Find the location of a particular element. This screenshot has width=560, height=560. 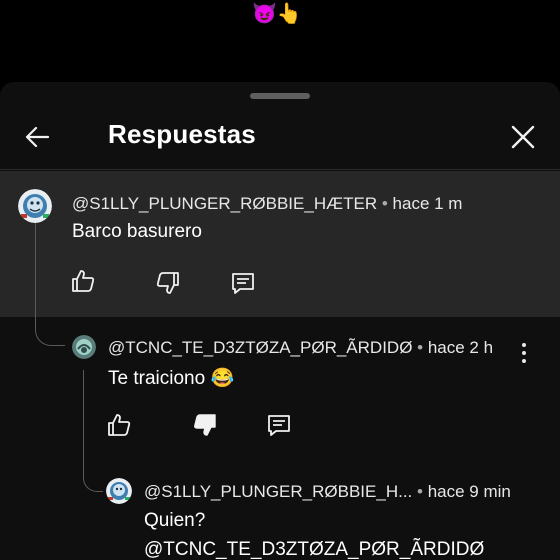

comment-author: @S1LLY_PLUNGER_RØBBIE_HÆTER is located at coordinates (224, 203).